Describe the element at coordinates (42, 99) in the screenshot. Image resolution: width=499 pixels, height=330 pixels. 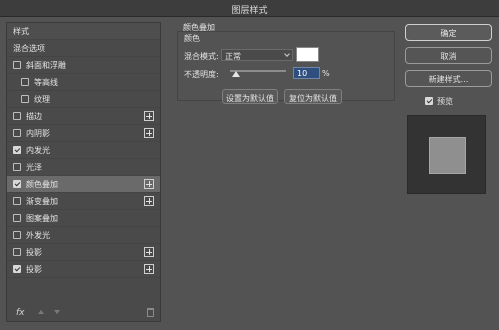
I see `style-label: 纹理` at that location.